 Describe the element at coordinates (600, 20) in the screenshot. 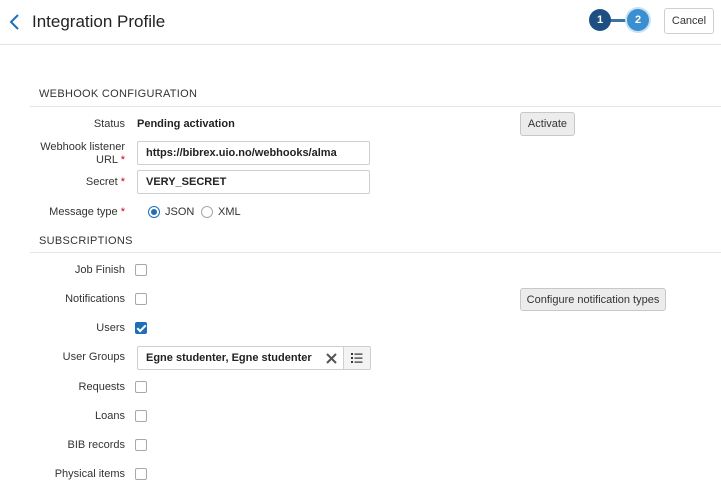

I see `step-1: 1` at that location.